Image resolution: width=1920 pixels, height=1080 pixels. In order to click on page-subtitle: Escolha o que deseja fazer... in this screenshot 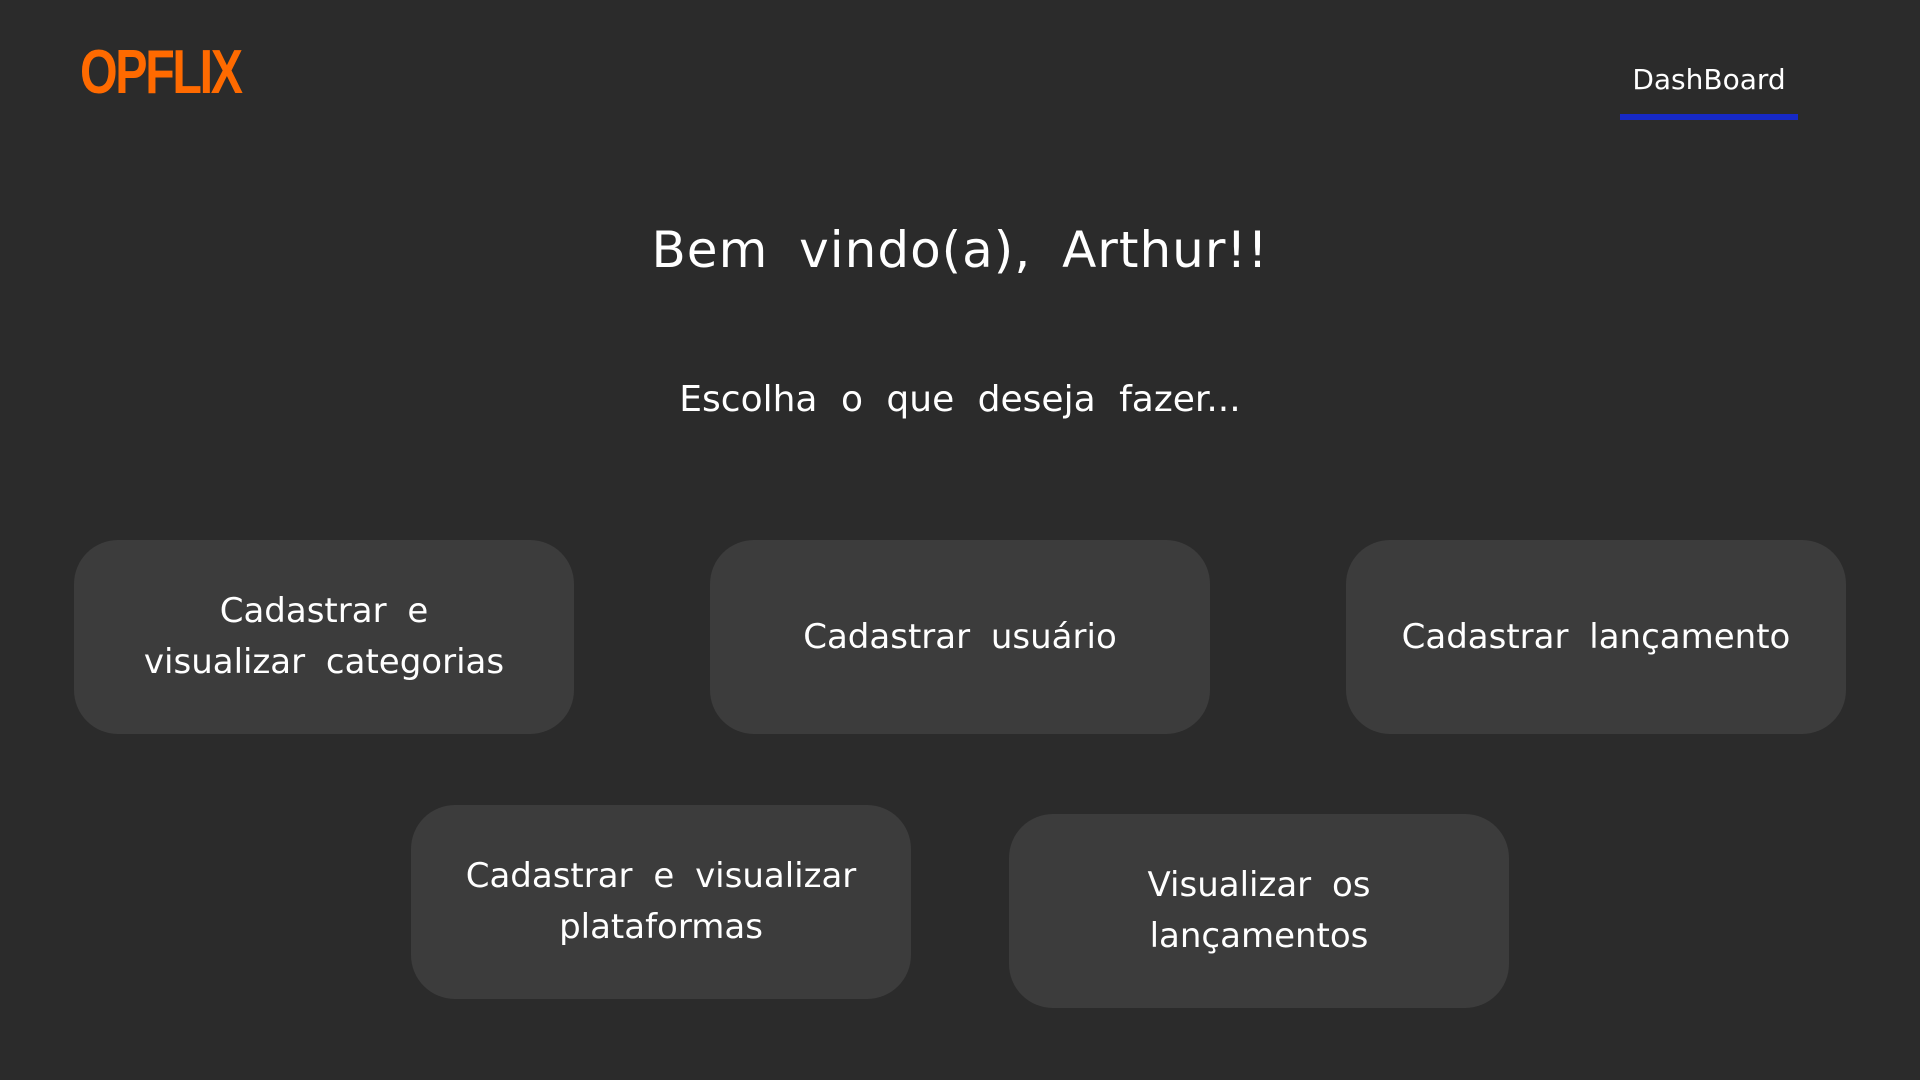, I will do `click(960, 399)`.